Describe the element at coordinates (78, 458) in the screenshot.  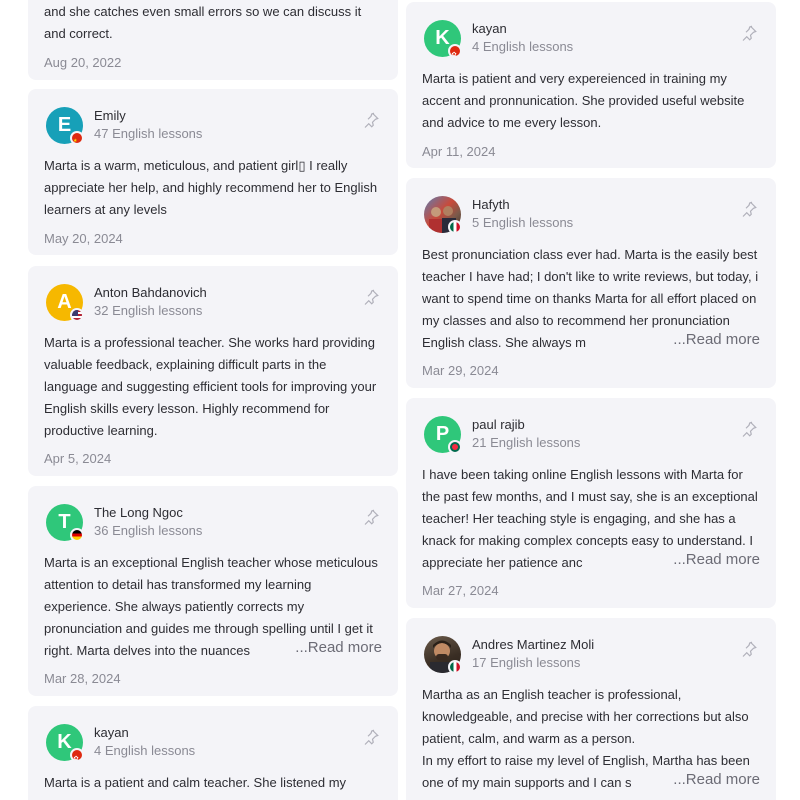
I see `review-date: Apr 5, 2024` at that location.